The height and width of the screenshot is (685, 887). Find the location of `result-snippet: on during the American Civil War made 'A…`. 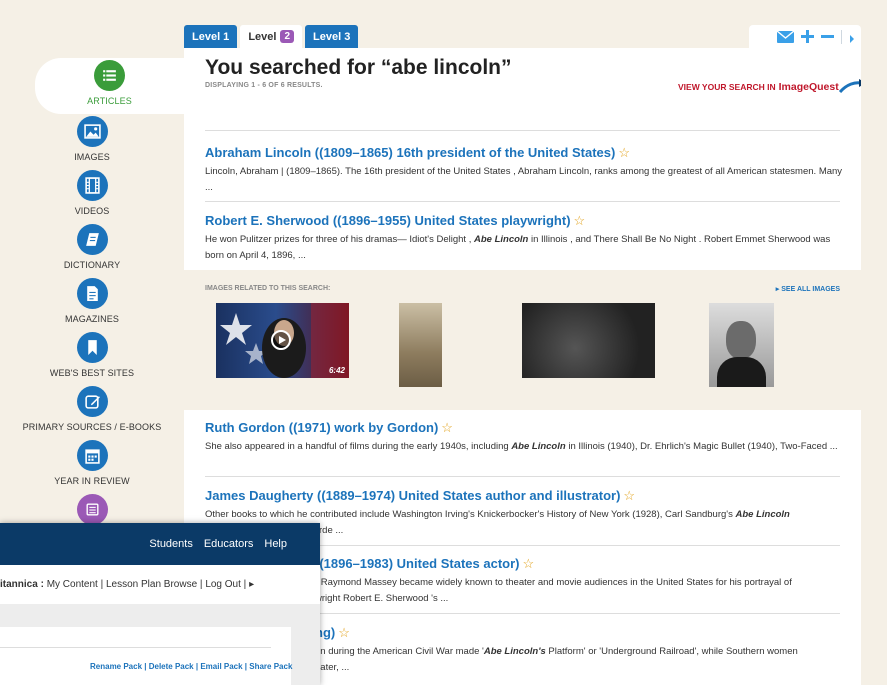

result-snippet: on during the American Civil War made 'A… is located at coordinates (588, 652).